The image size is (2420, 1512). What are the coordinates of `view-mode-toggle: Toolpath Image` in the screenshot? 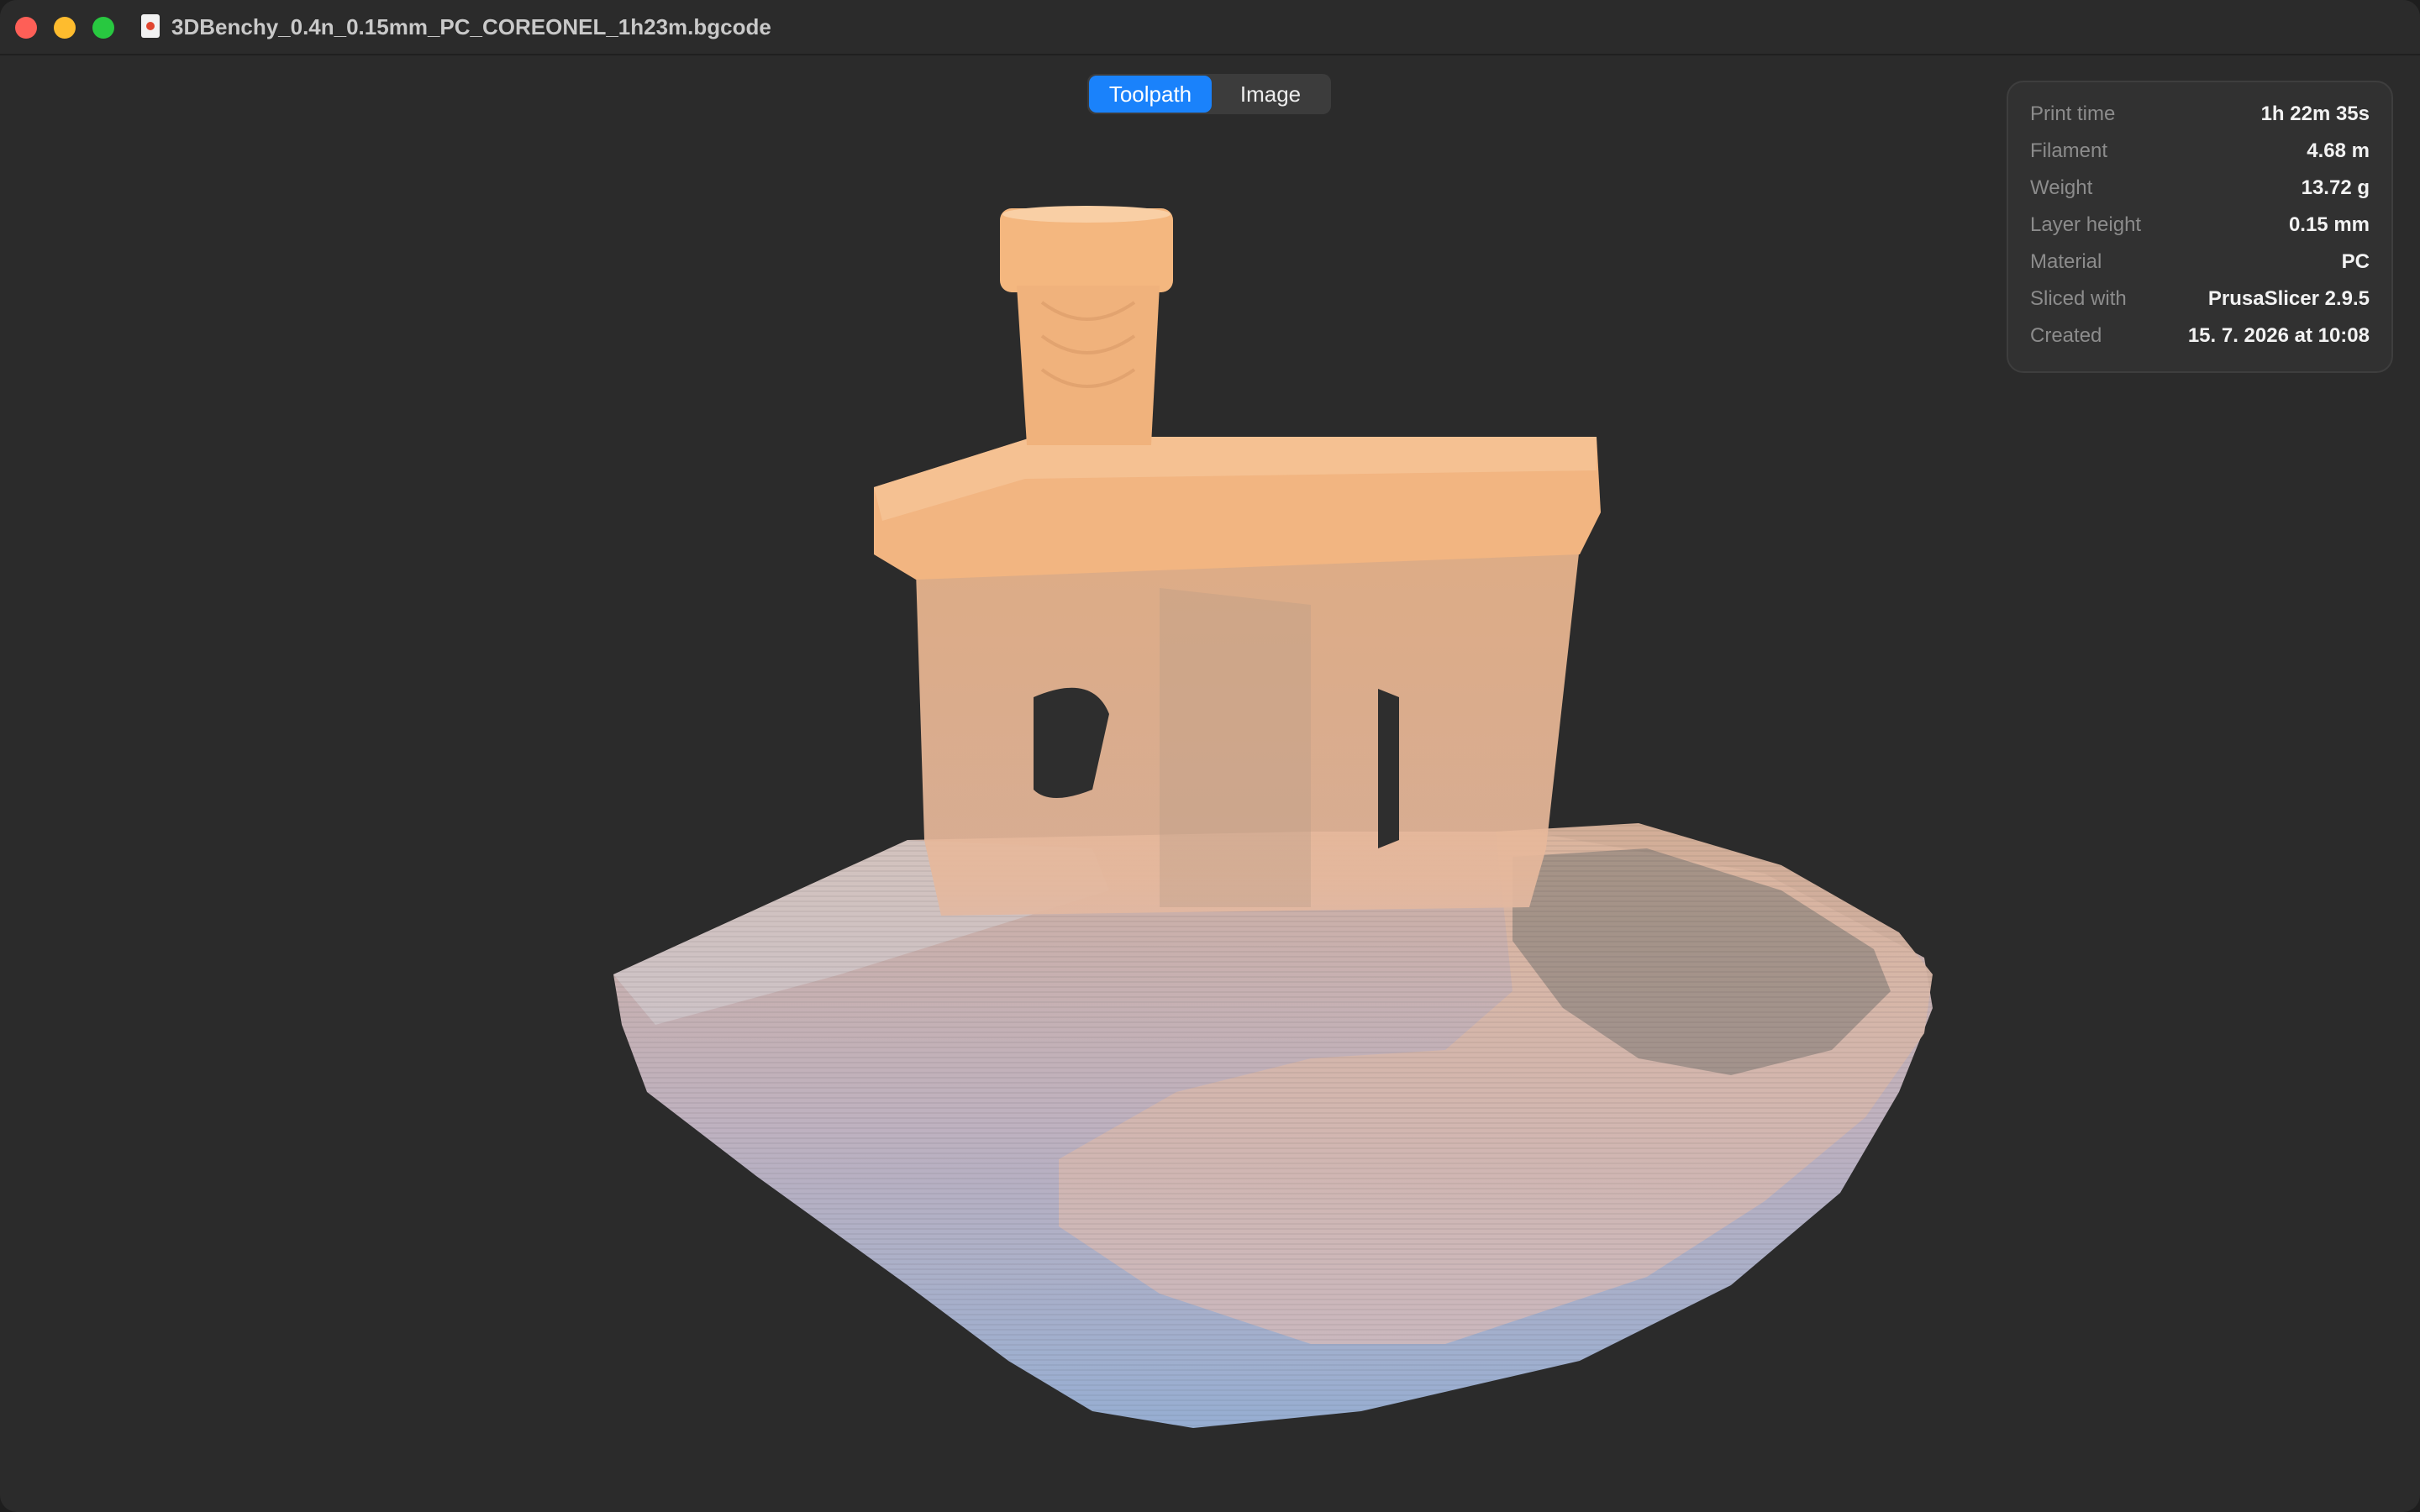 It's located at (1209, 94).